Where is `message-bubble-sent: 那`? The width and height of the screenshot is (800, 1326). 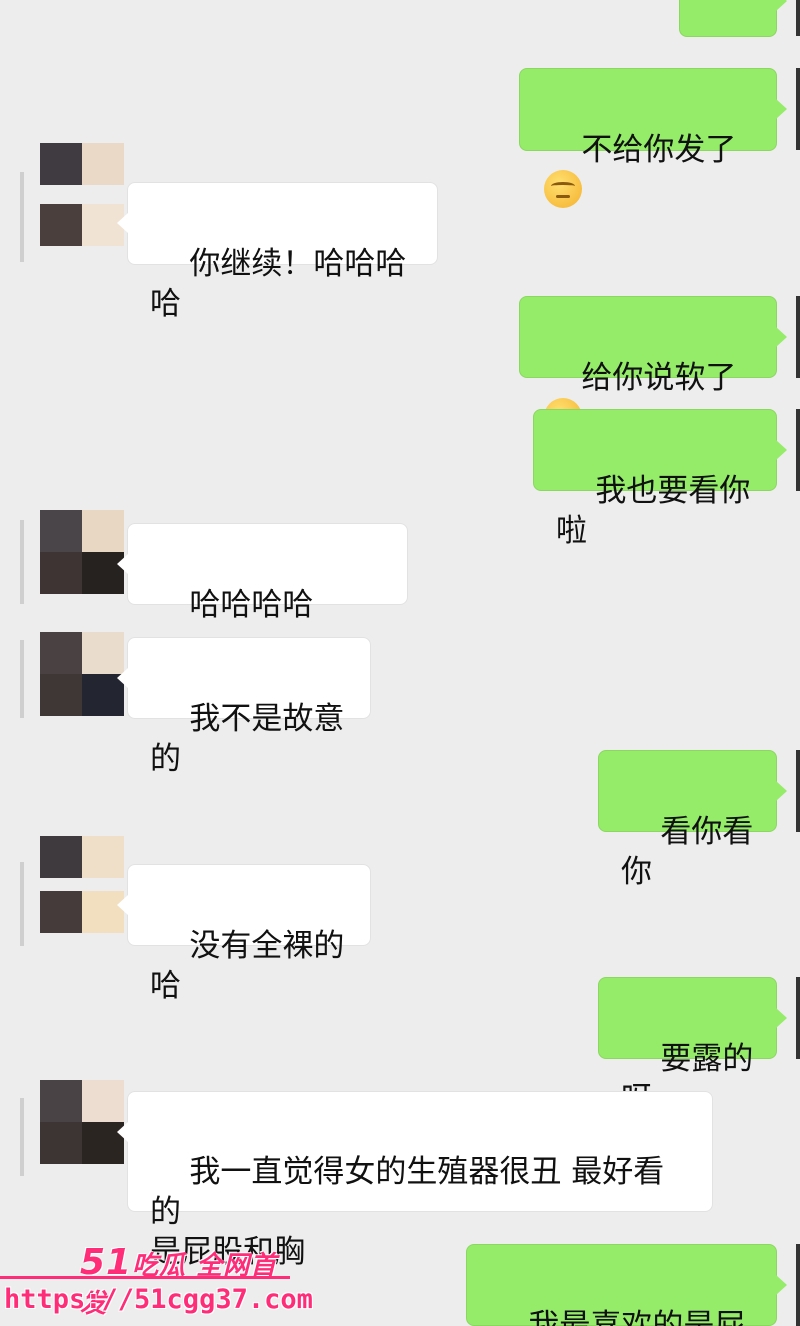
message-bubble-sent: 那 is located at coordinates (733, 54).